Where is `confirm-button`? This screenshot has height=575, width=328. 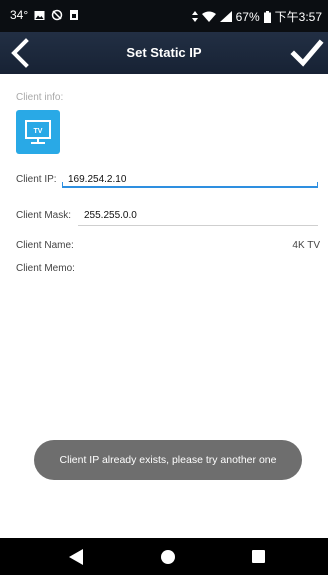 confirm-button is located at coordinates (307, 53).